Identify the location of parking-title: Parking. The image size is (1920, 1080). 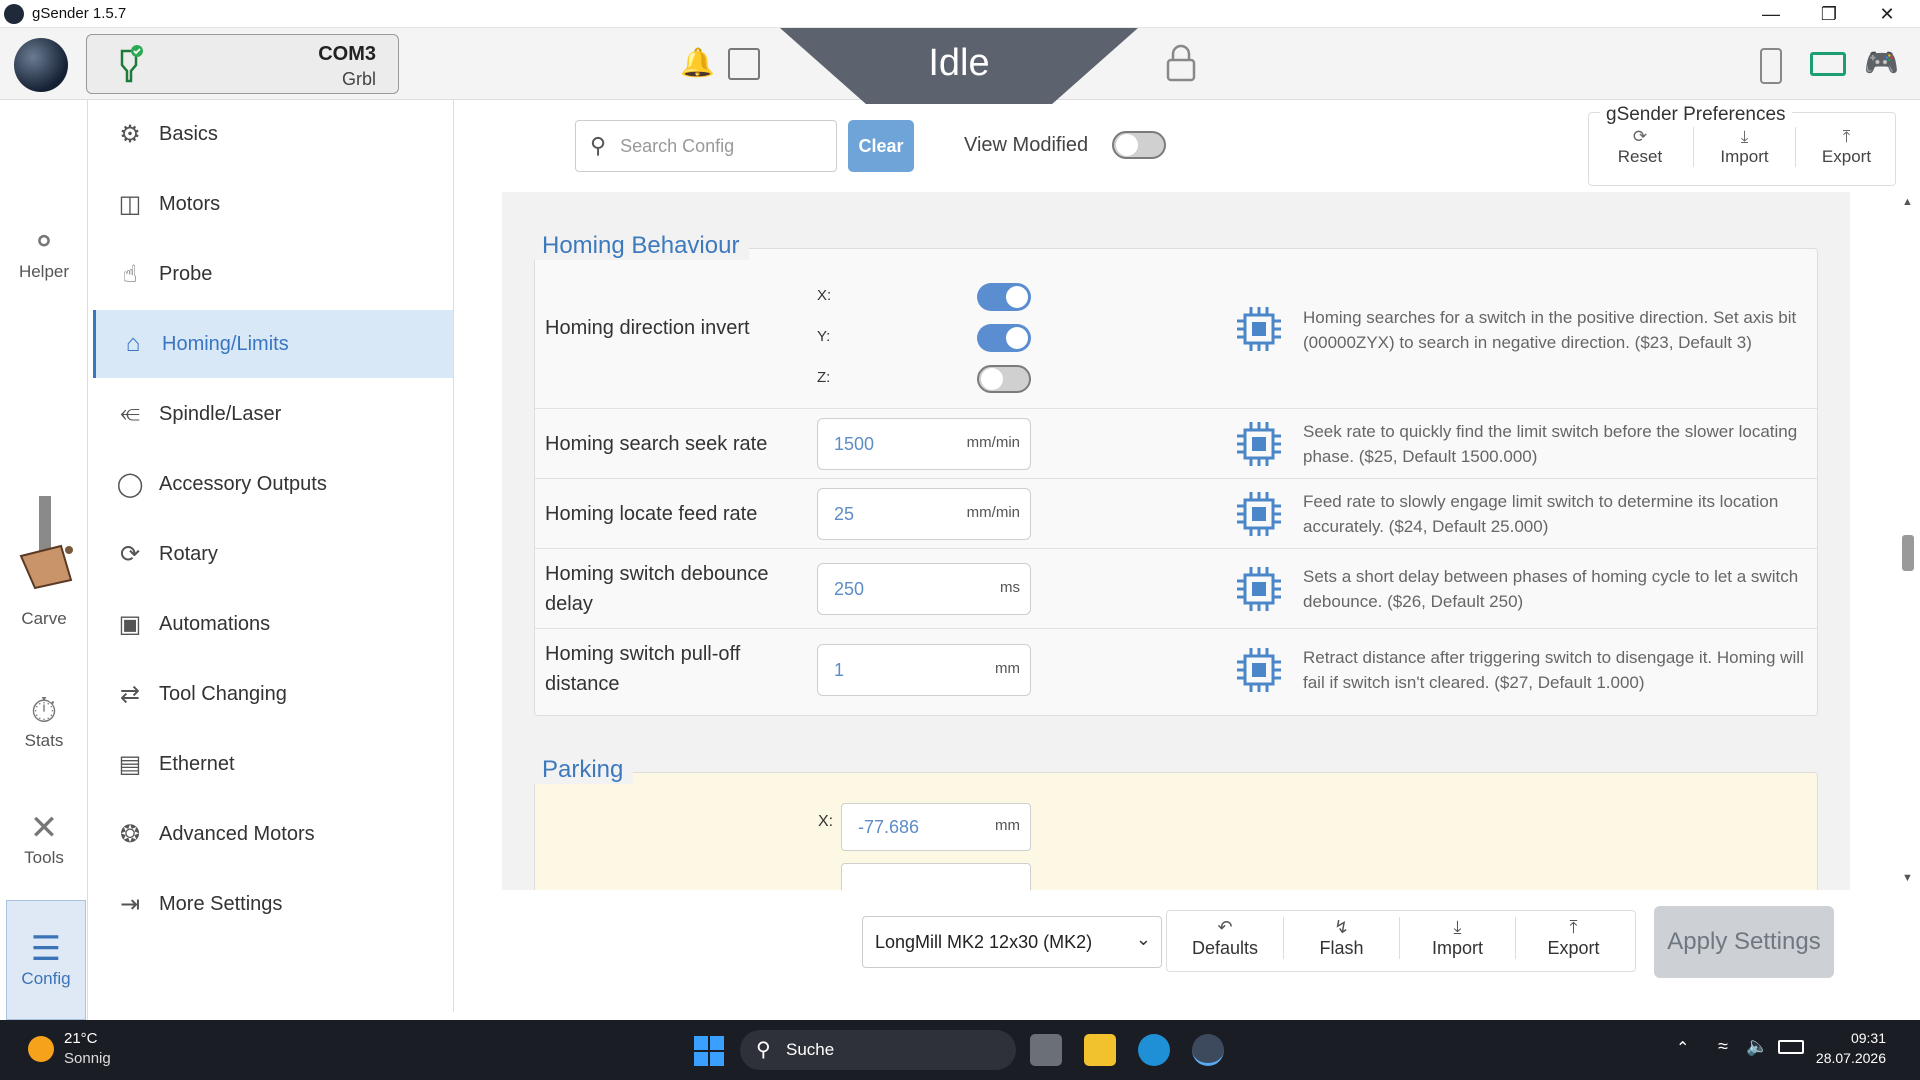
(583, 770).